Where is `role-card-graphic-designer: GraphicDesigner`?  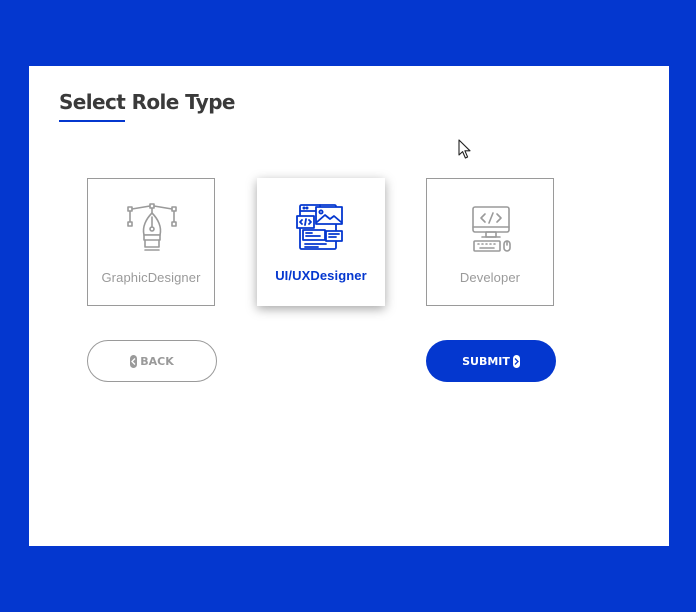 role-card-graphic-designer: GraphicDesigner is located at coordinates (151, 242).